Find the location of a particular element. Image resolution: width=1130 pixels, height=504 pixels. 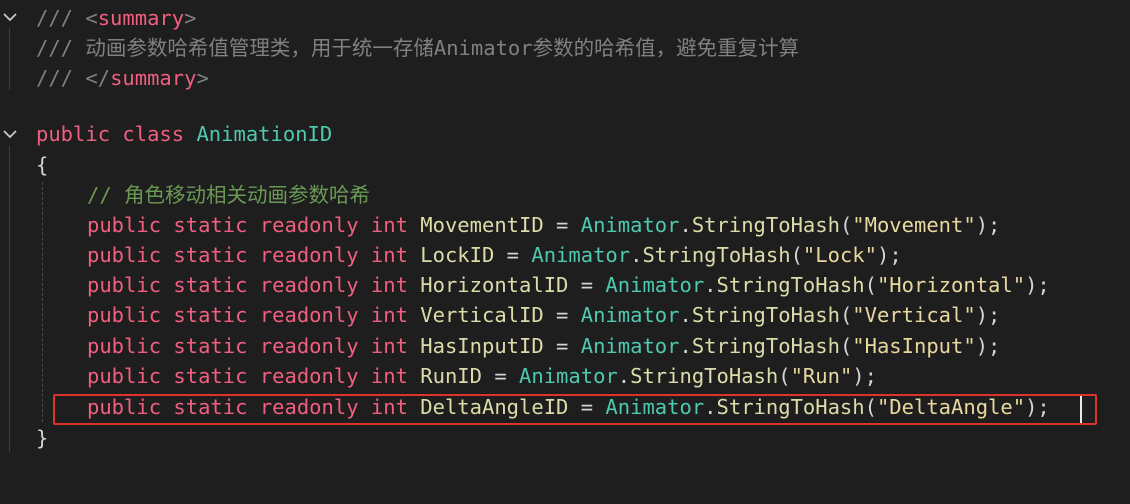

xml-tag-open: </ is located at coordinates (98, 78).